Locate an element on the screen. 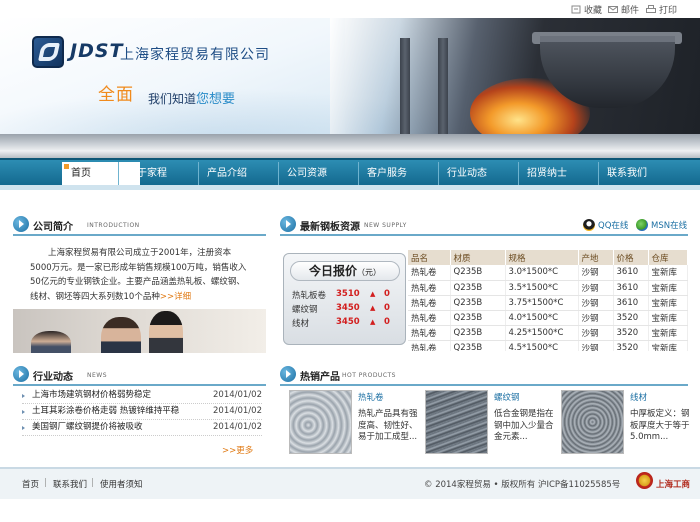 The width and height of the screenshot is (700, 522). nav-careers: 招贤纳士 is located at coordinates (557, 173).